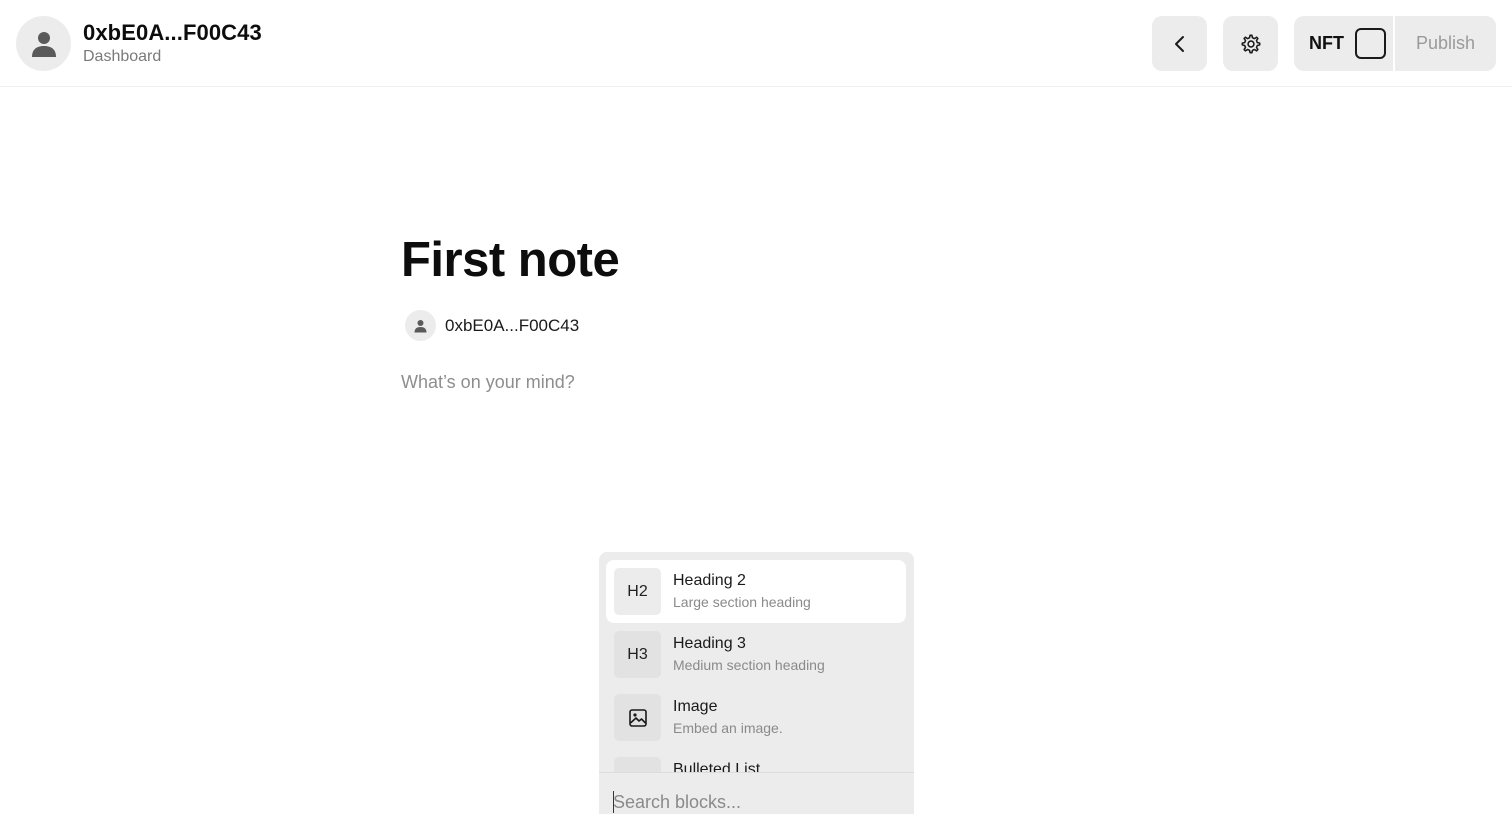 Image resolution: width=1512 pixels, height=814 pixels. I want to click on gear-icon, so click(1250, 43).